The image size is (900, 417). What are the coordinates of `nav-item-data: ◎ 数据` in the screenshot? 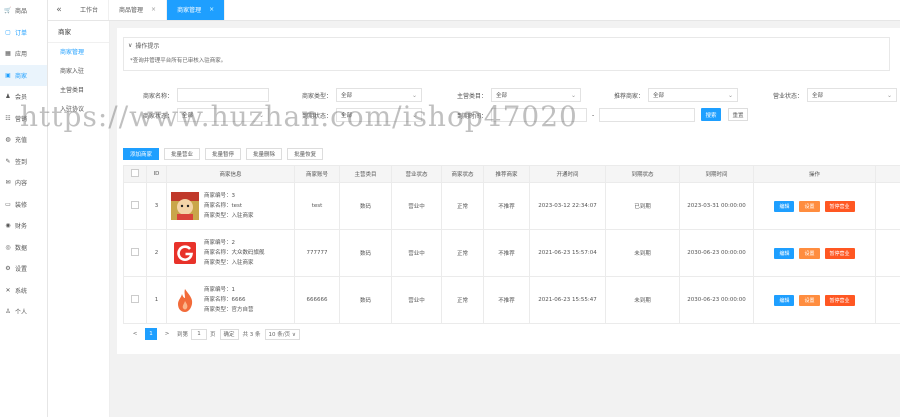 It's located at (23, 248).